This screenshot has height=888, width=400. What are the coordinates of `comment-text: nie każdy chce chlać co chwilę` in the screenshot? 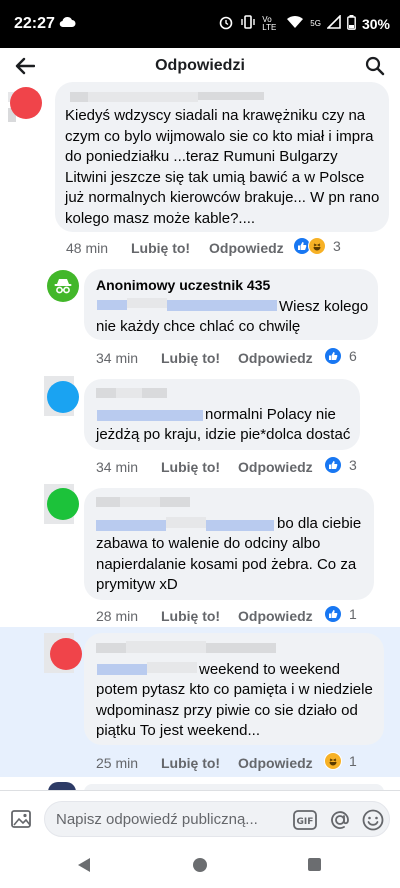 It's located at (198, 326).